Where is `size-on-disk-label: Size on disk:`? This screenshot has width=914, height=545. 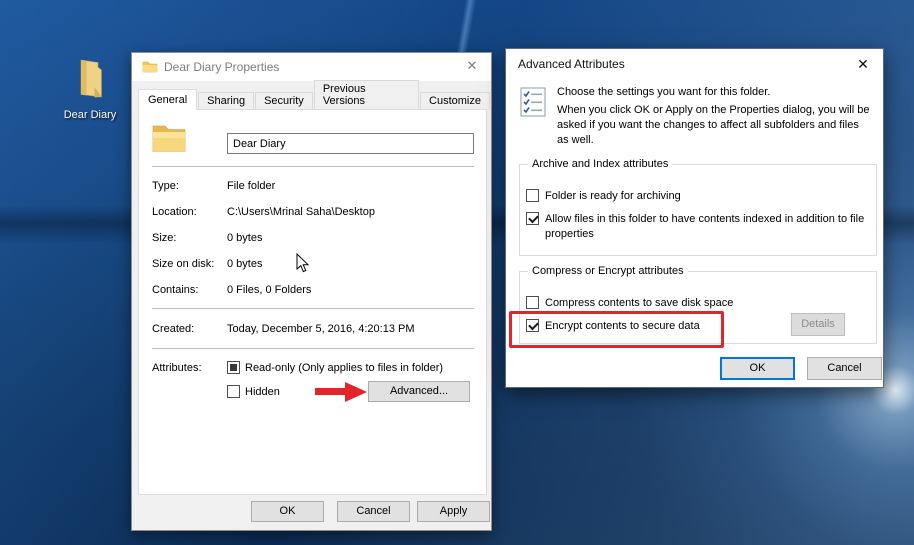
size-on-disk-label: Size on disk: is located at coordinates (183, 264).